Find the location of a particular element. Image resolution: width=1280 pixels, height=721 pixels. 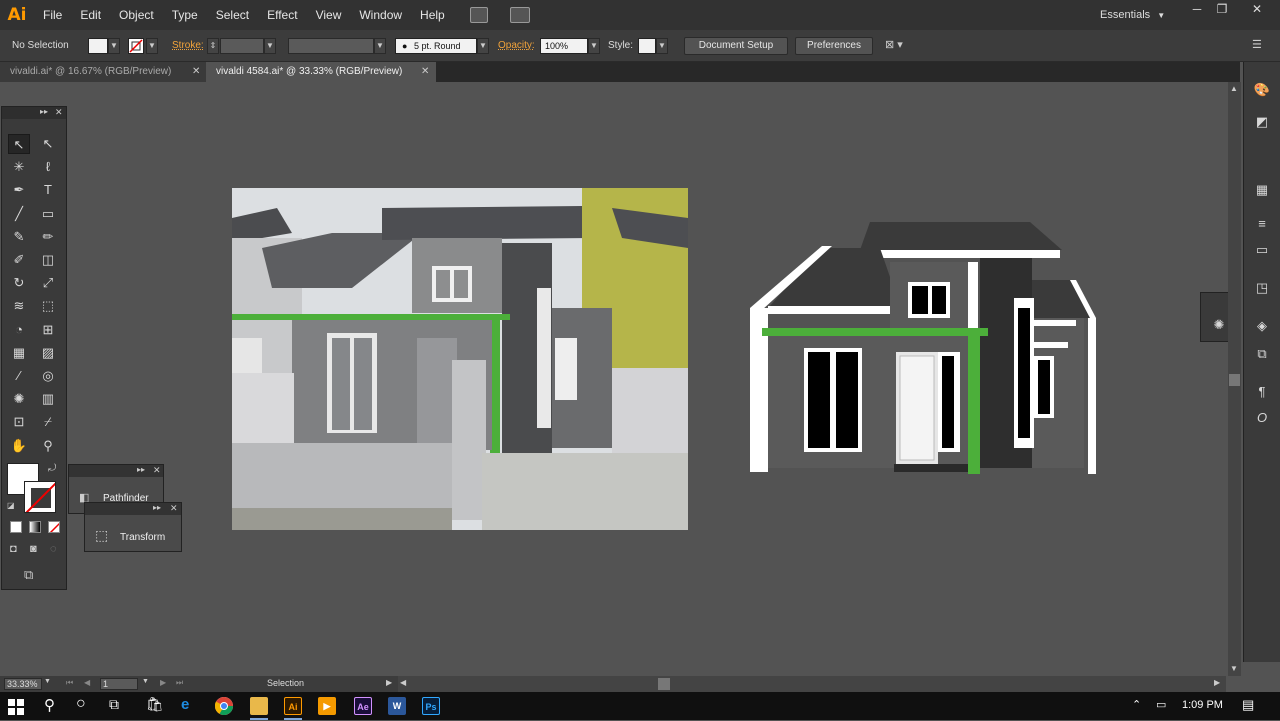

scale-tool-icon: ⤢ is located at coordinates (48, 283).